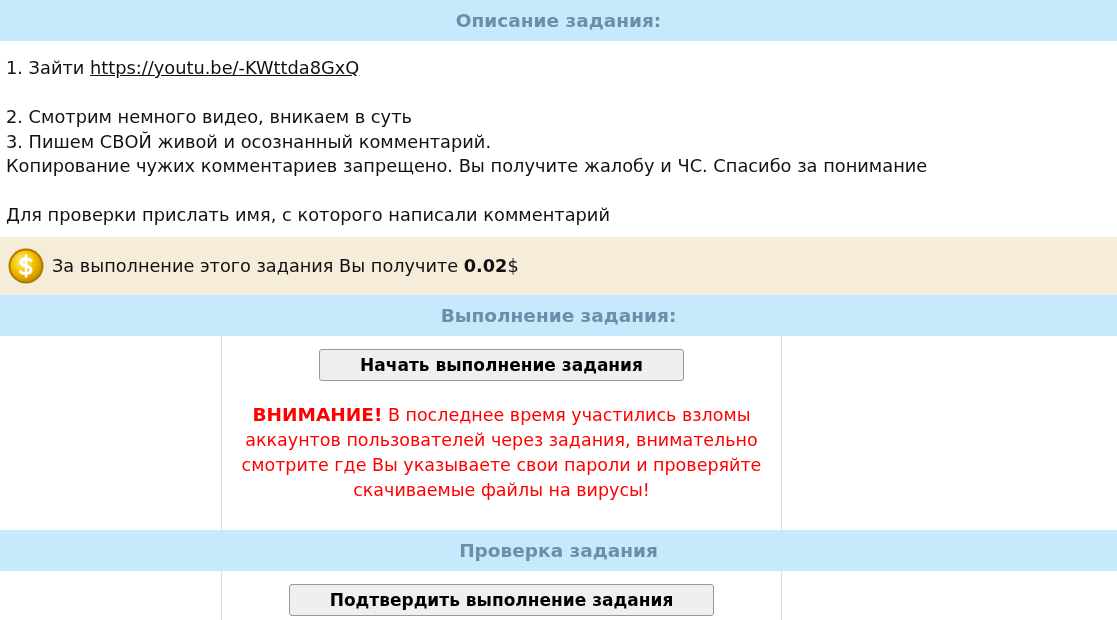  I want to click on video-link: https://youtu.be/-KWttda8GxQ, so click(225, 67).